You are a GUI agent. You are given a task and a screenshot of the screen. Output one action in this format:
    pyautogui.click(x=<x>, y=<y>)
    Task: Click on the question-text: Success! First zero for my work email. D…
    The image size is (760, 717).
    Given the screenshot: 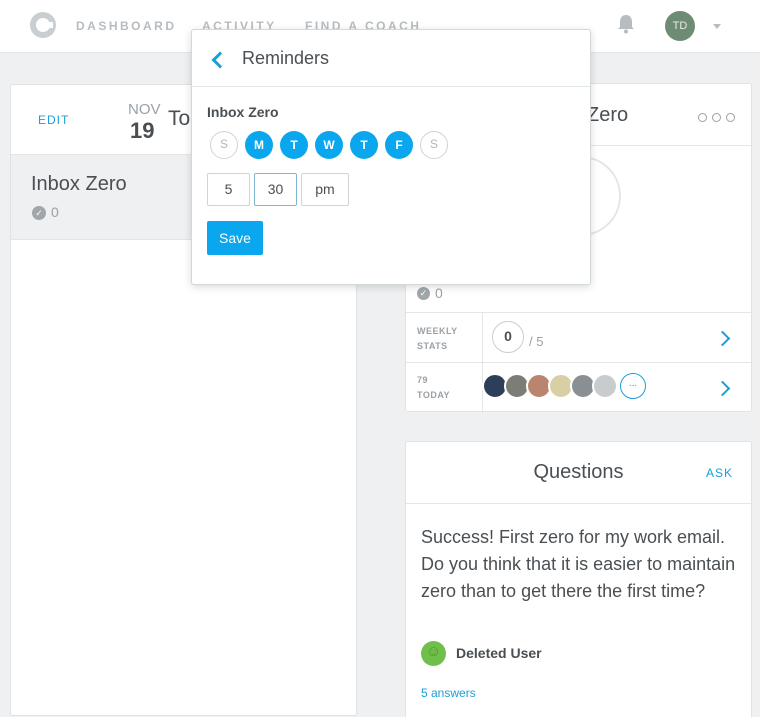 What is the action you would take?
    pyautogui.click(x=583, y=564)
    